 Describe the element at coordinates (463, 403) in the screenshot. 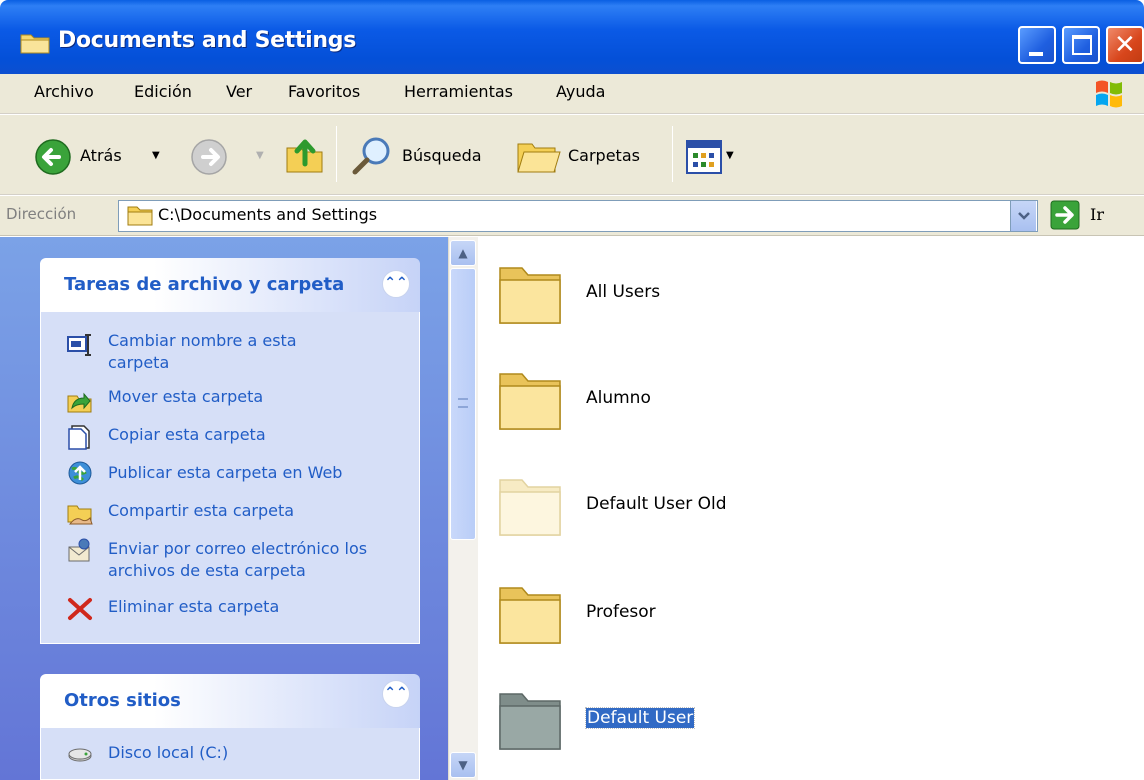

I see `scroll-grip-icon` at that location.